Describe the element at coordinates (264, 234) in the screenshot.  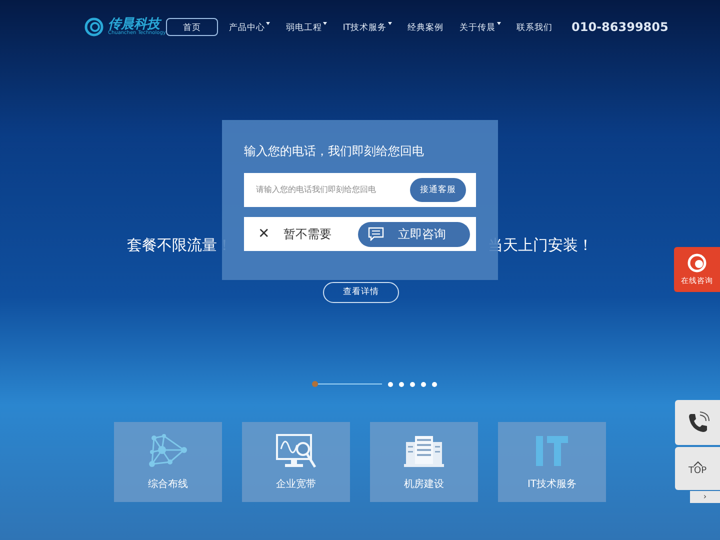
I see `close-icon: ✕` at that location.